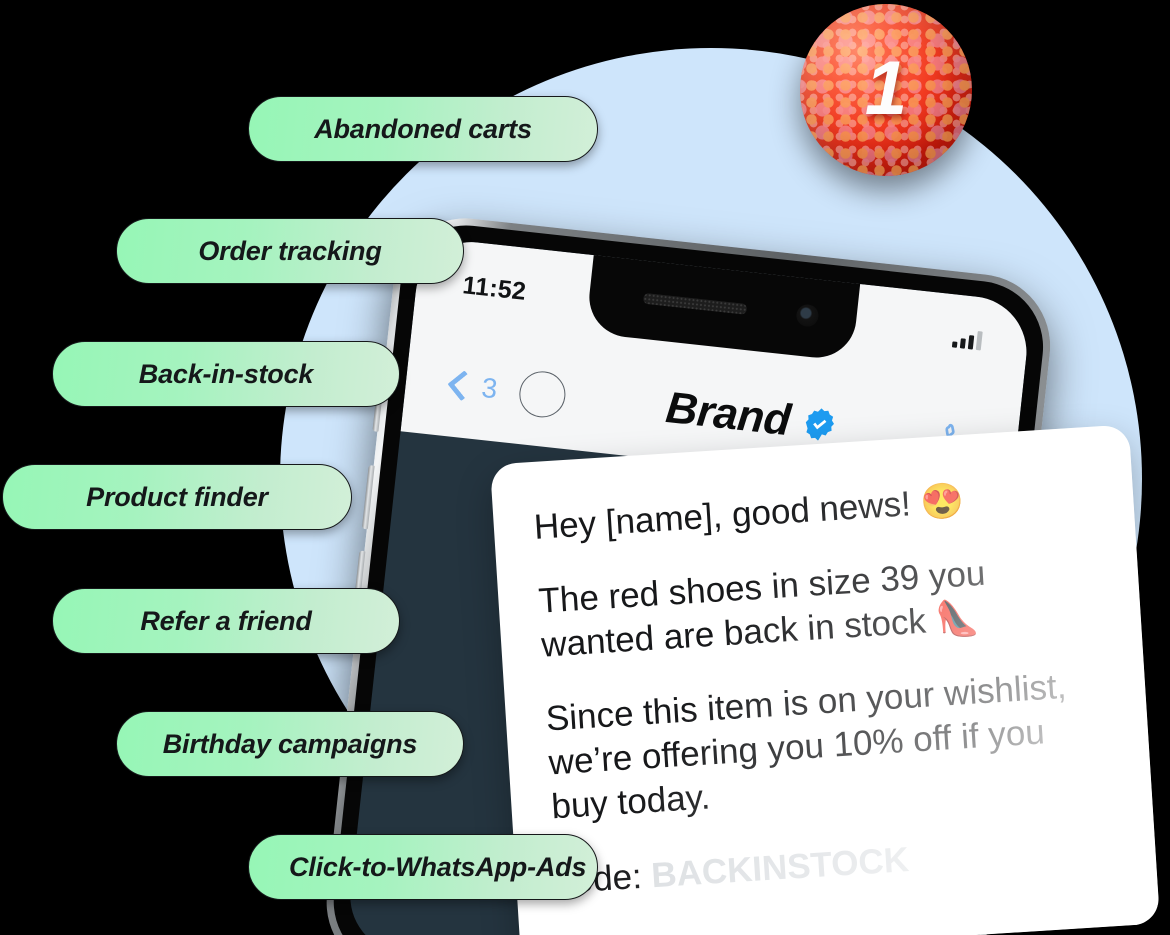  I want to click on feature-pill-birthday-campaigns: Birthday campaigns, so click(290, 744).